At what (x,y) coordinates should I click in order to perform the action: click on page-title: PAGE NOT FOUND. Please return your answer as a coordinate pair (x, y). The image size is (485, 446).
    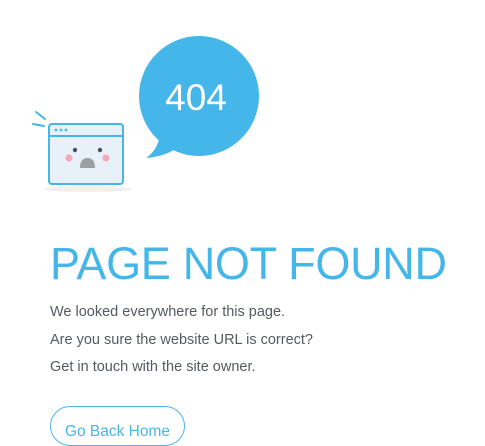
    Looking at the image, I should click on (248, 263).